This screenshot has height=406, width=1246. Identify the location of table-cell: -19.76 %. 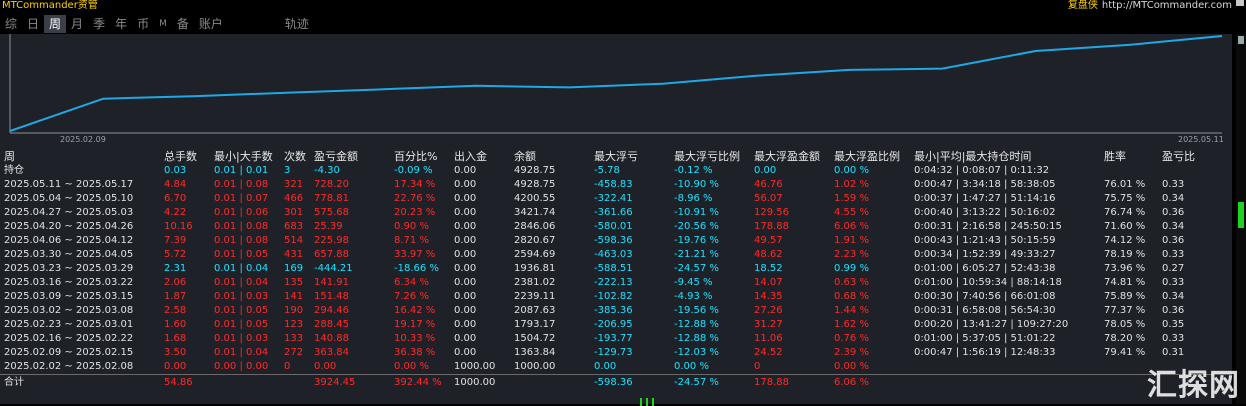
(696, 240).